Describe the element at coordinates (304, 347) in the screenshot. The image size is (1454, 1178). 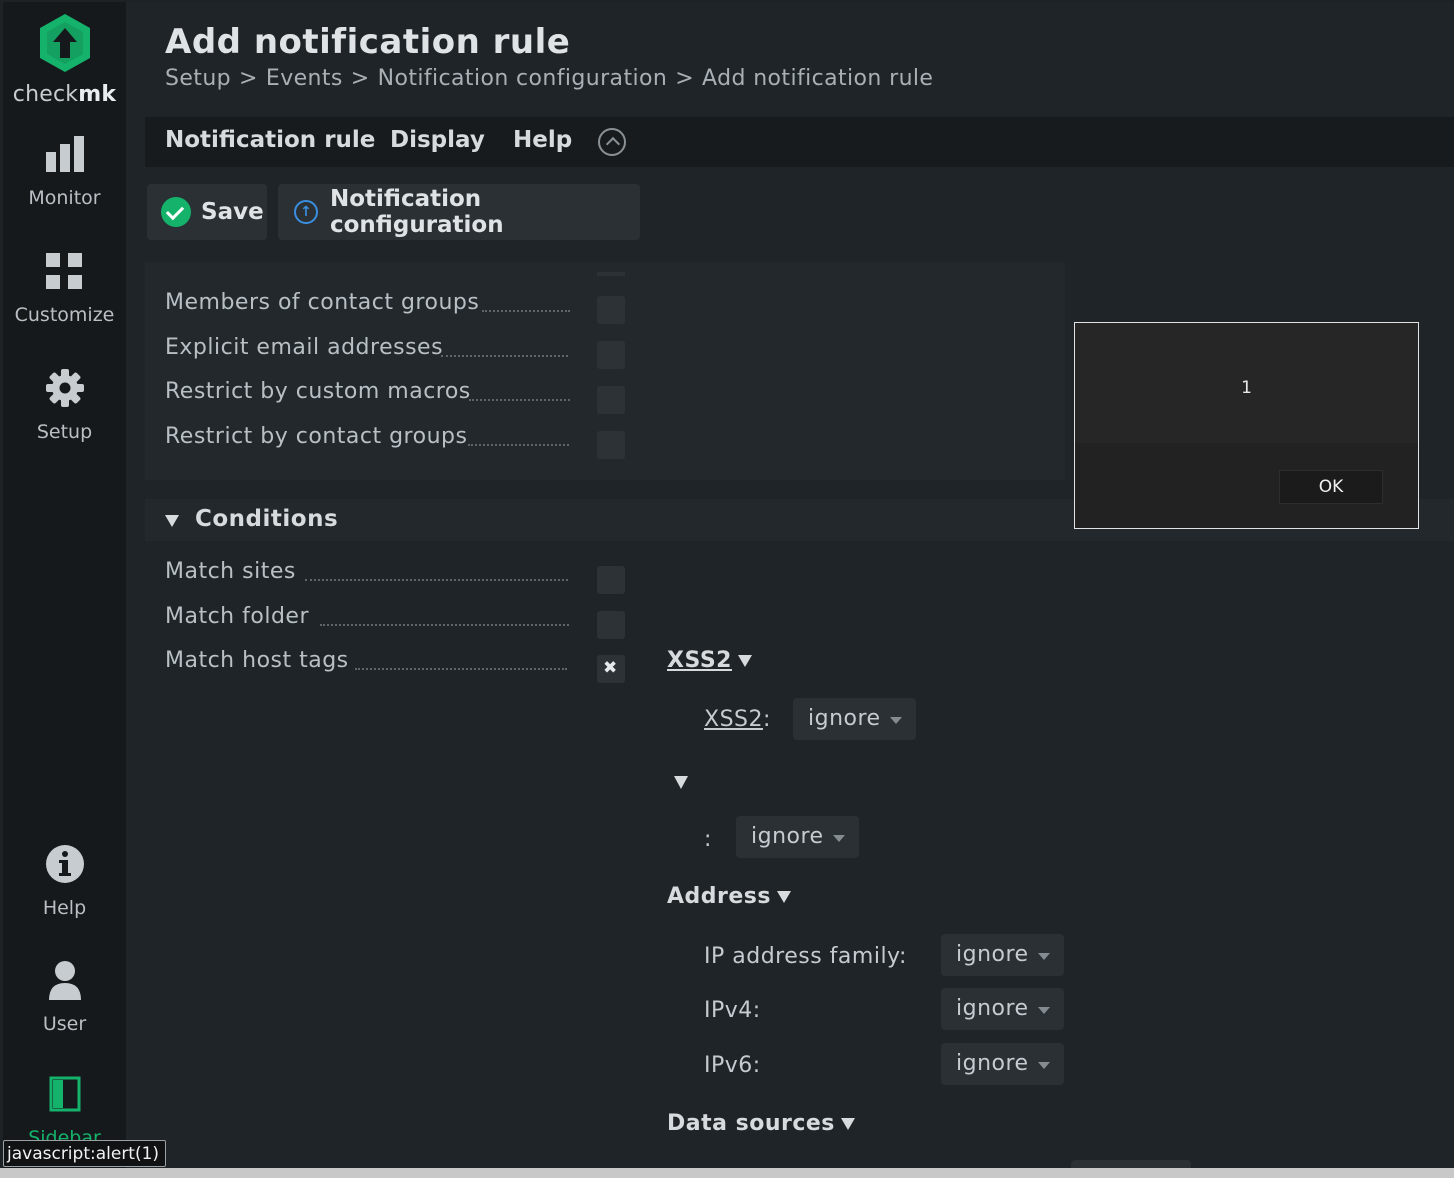
I see `contact-row-explicit-email-addresses: Explicit email addresses` at that location.